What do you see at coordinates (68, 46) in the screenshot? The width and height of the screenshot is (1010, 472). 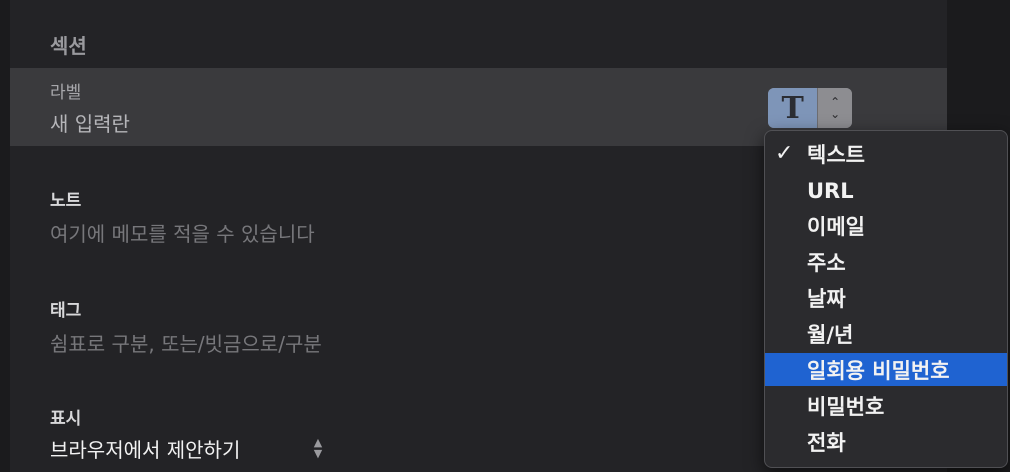 I see `section-title: 섹션` at bounding box center [68, 46].